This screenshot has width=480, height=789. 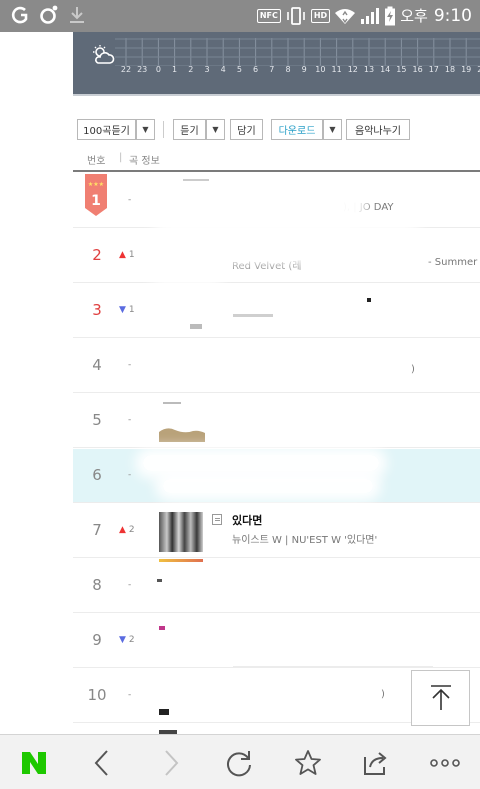 I want to click on hour-tick-label: 4, so click(x=223, y=69).